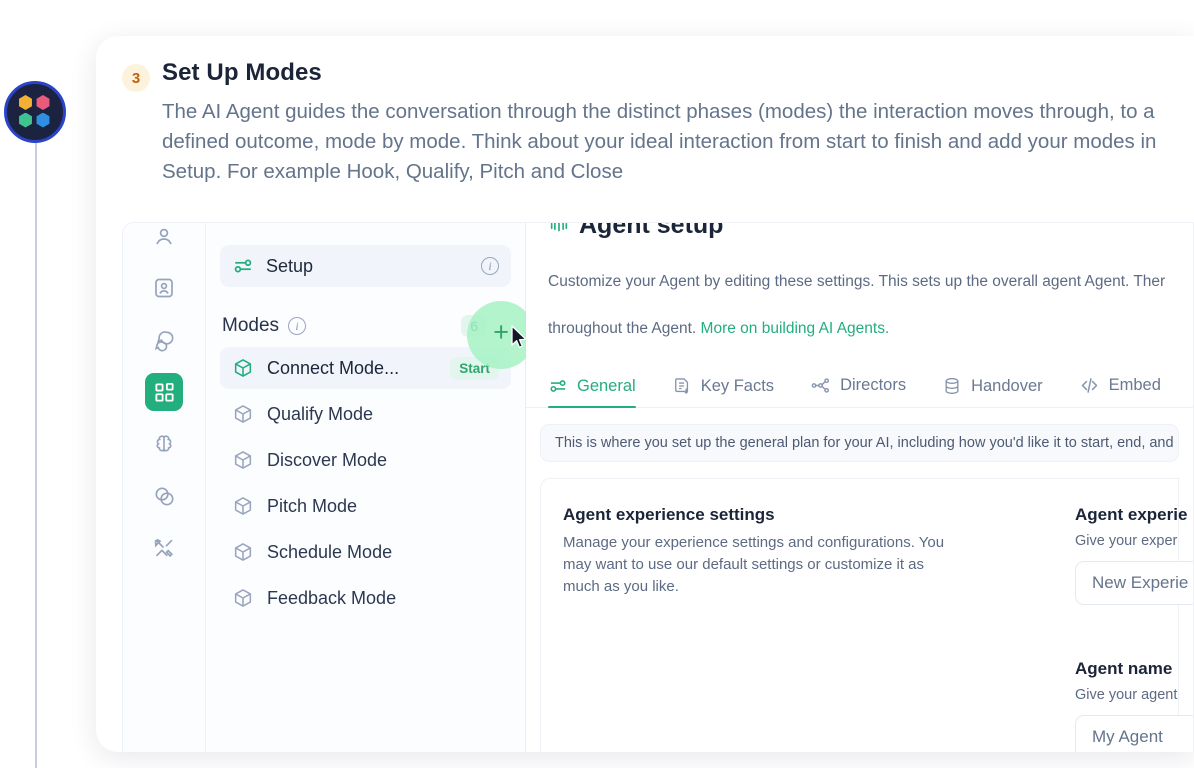 The width and height of the screenshot is (1194, 768). I want to click on tab-handover: Handover, so click(992, 391).